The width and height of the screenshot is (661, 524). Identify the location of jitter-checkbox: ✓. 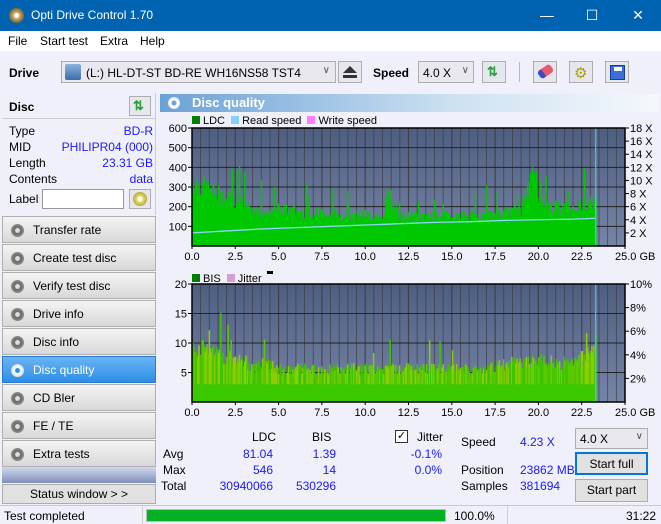
(401, 436).